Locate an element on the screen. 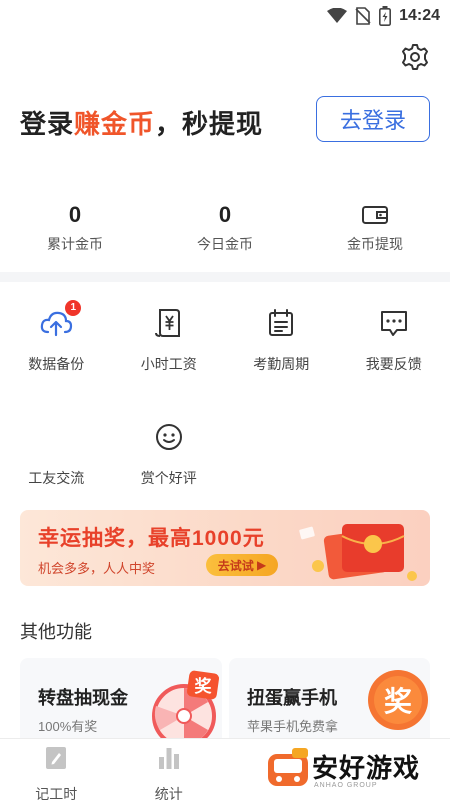 Image resolution: width=450 pixels, height=800 pixels. coin-stats: 0 累计金币 0 今日金币 金币提现 is located at coordinates (225, 230).